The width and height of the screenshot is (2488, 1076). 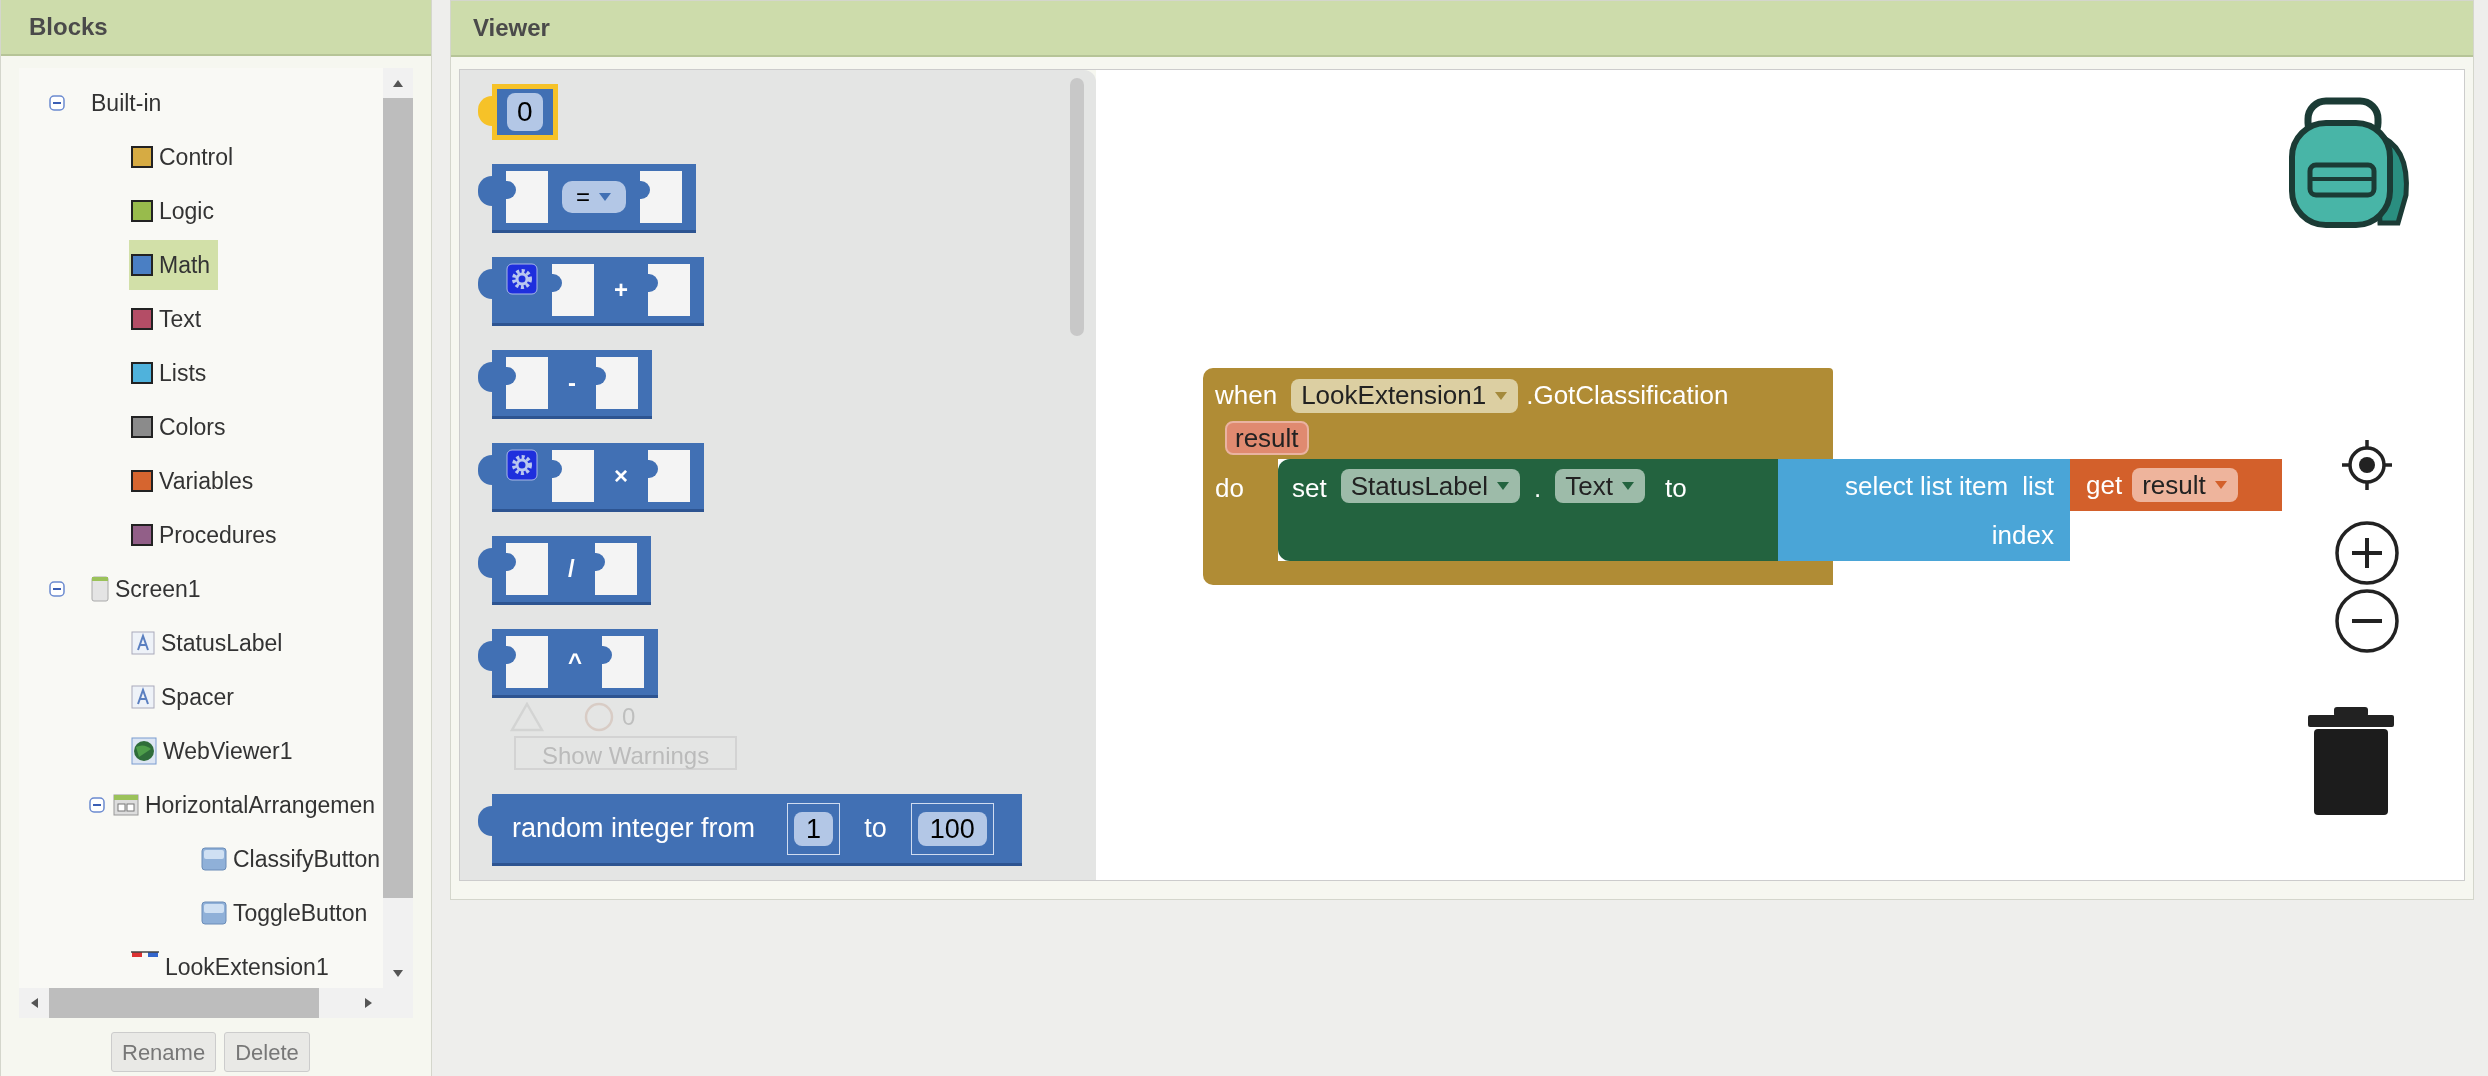 I want to click on zoom-out-icon, so click(x=2367, y=621).